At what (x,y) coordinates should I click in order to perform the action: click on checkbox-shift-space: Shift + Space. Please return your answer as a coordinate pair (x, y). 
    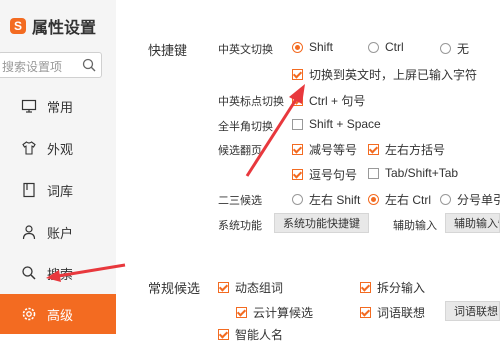
    Looking at the image, I should click on (336, 124).